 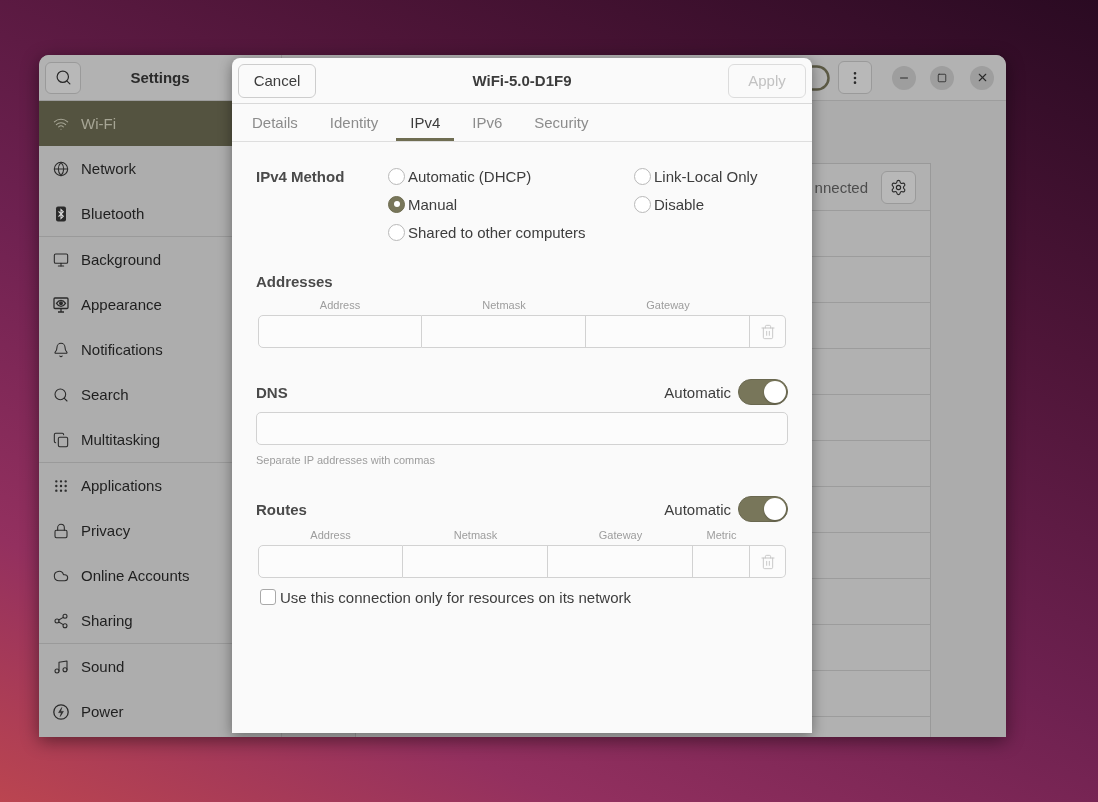 What do you see at coordinates (61, 259) in the screenshot?
I see `monitor-icon` at bounding box center [61, 259].